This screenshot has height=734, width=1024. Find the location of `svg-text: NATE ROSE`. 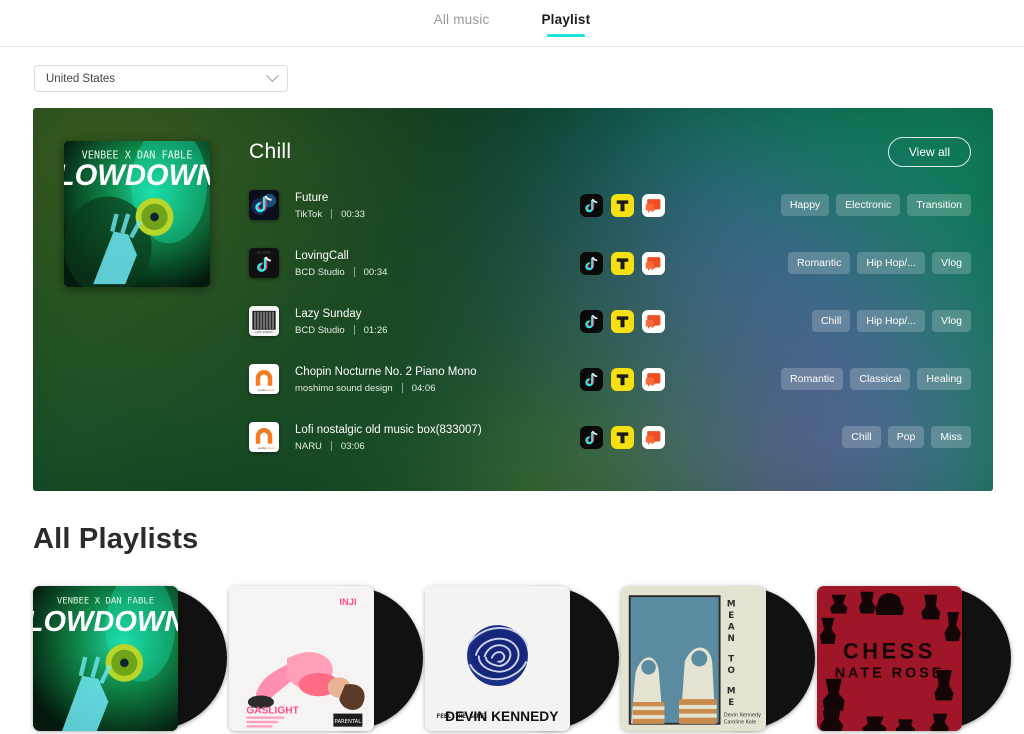

svg-text: NATE ROSE is located at coordinates (890, 673).